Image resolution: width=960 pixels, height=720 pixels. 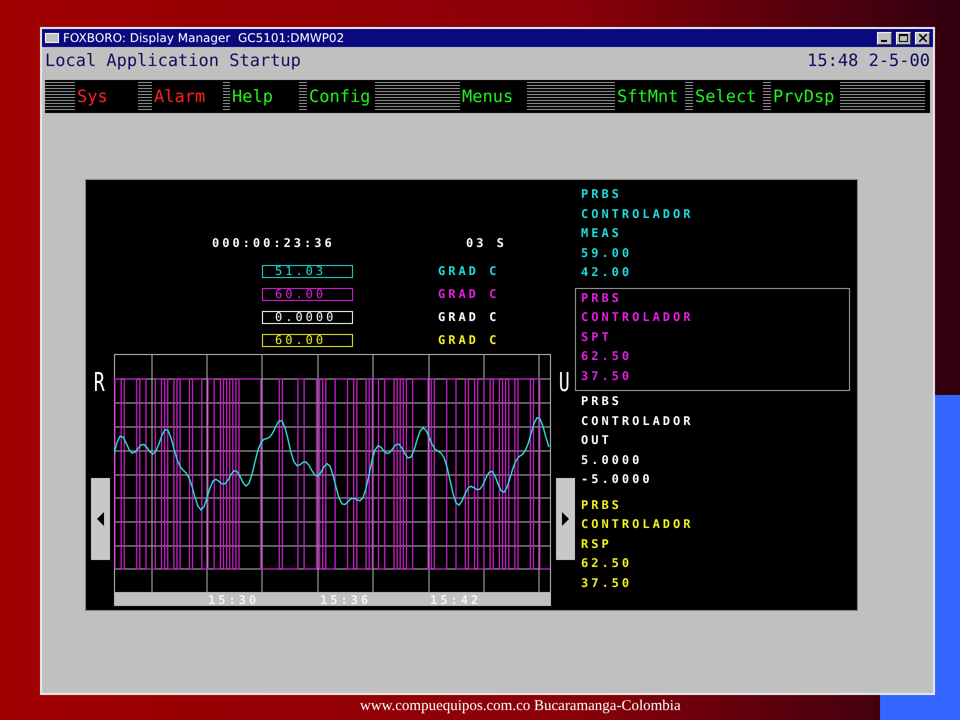 I want to click on pen-legend: PRBS CONTROLADOR SPT 62.50 37.50, so click(x=712, y=339).